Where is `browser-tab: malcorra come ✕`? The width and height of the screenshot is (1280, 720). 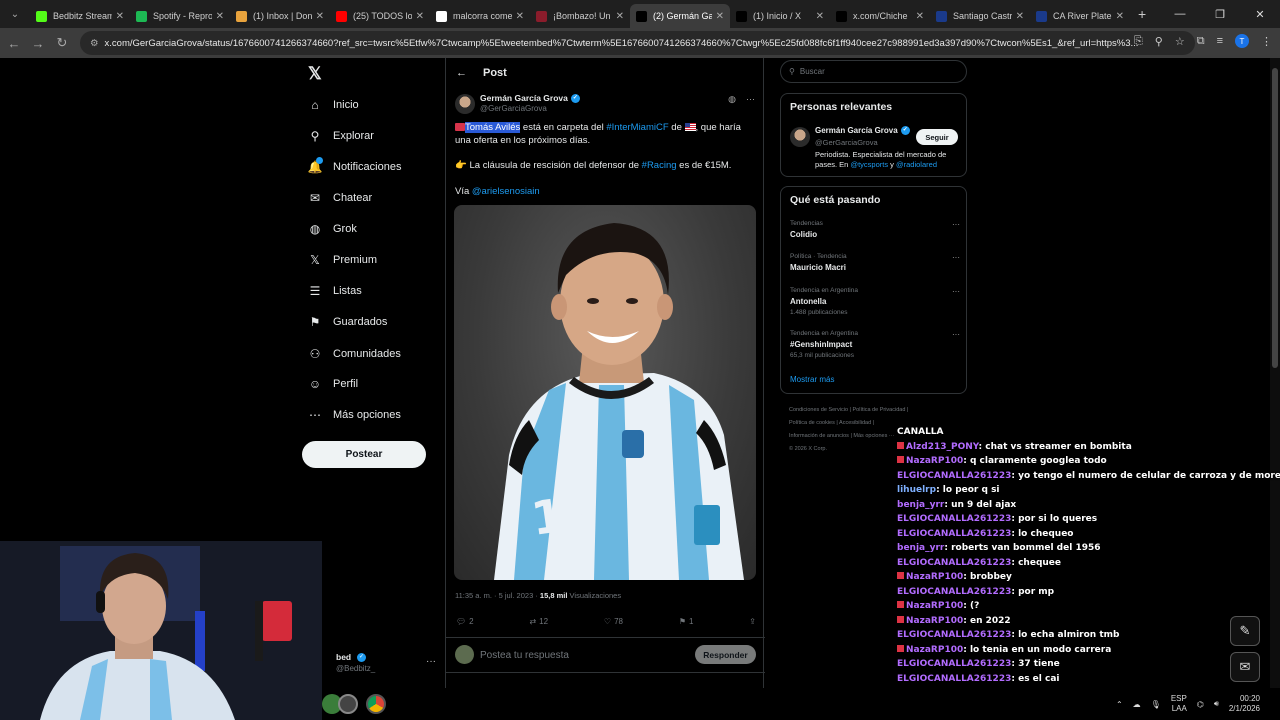 browser-tab: malcorra come ✕ is located at coordinates (480, 16).